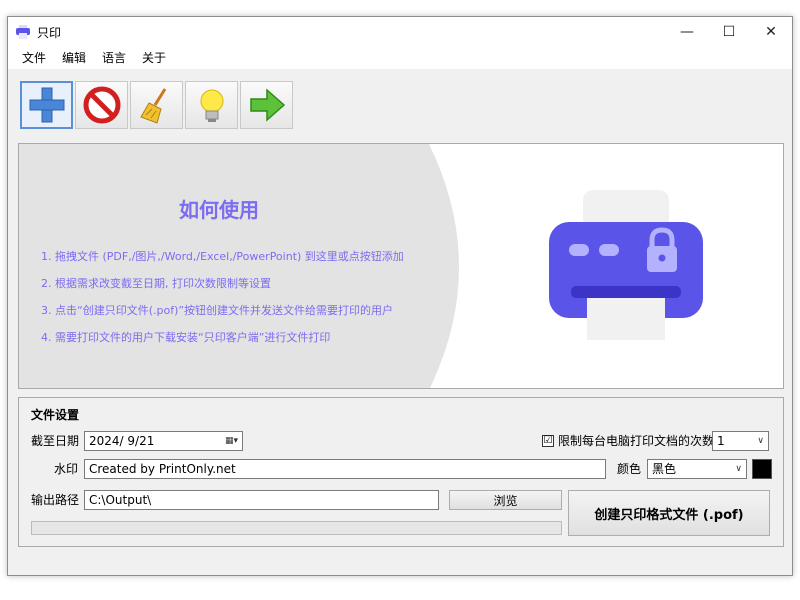 The height and width of the screenshot is (600, 800). What do you see at coordinates (345, 469) in the screenshot?
I see `watermark-input: Created by PrintOnly.net` at bounding box center [345, 469].